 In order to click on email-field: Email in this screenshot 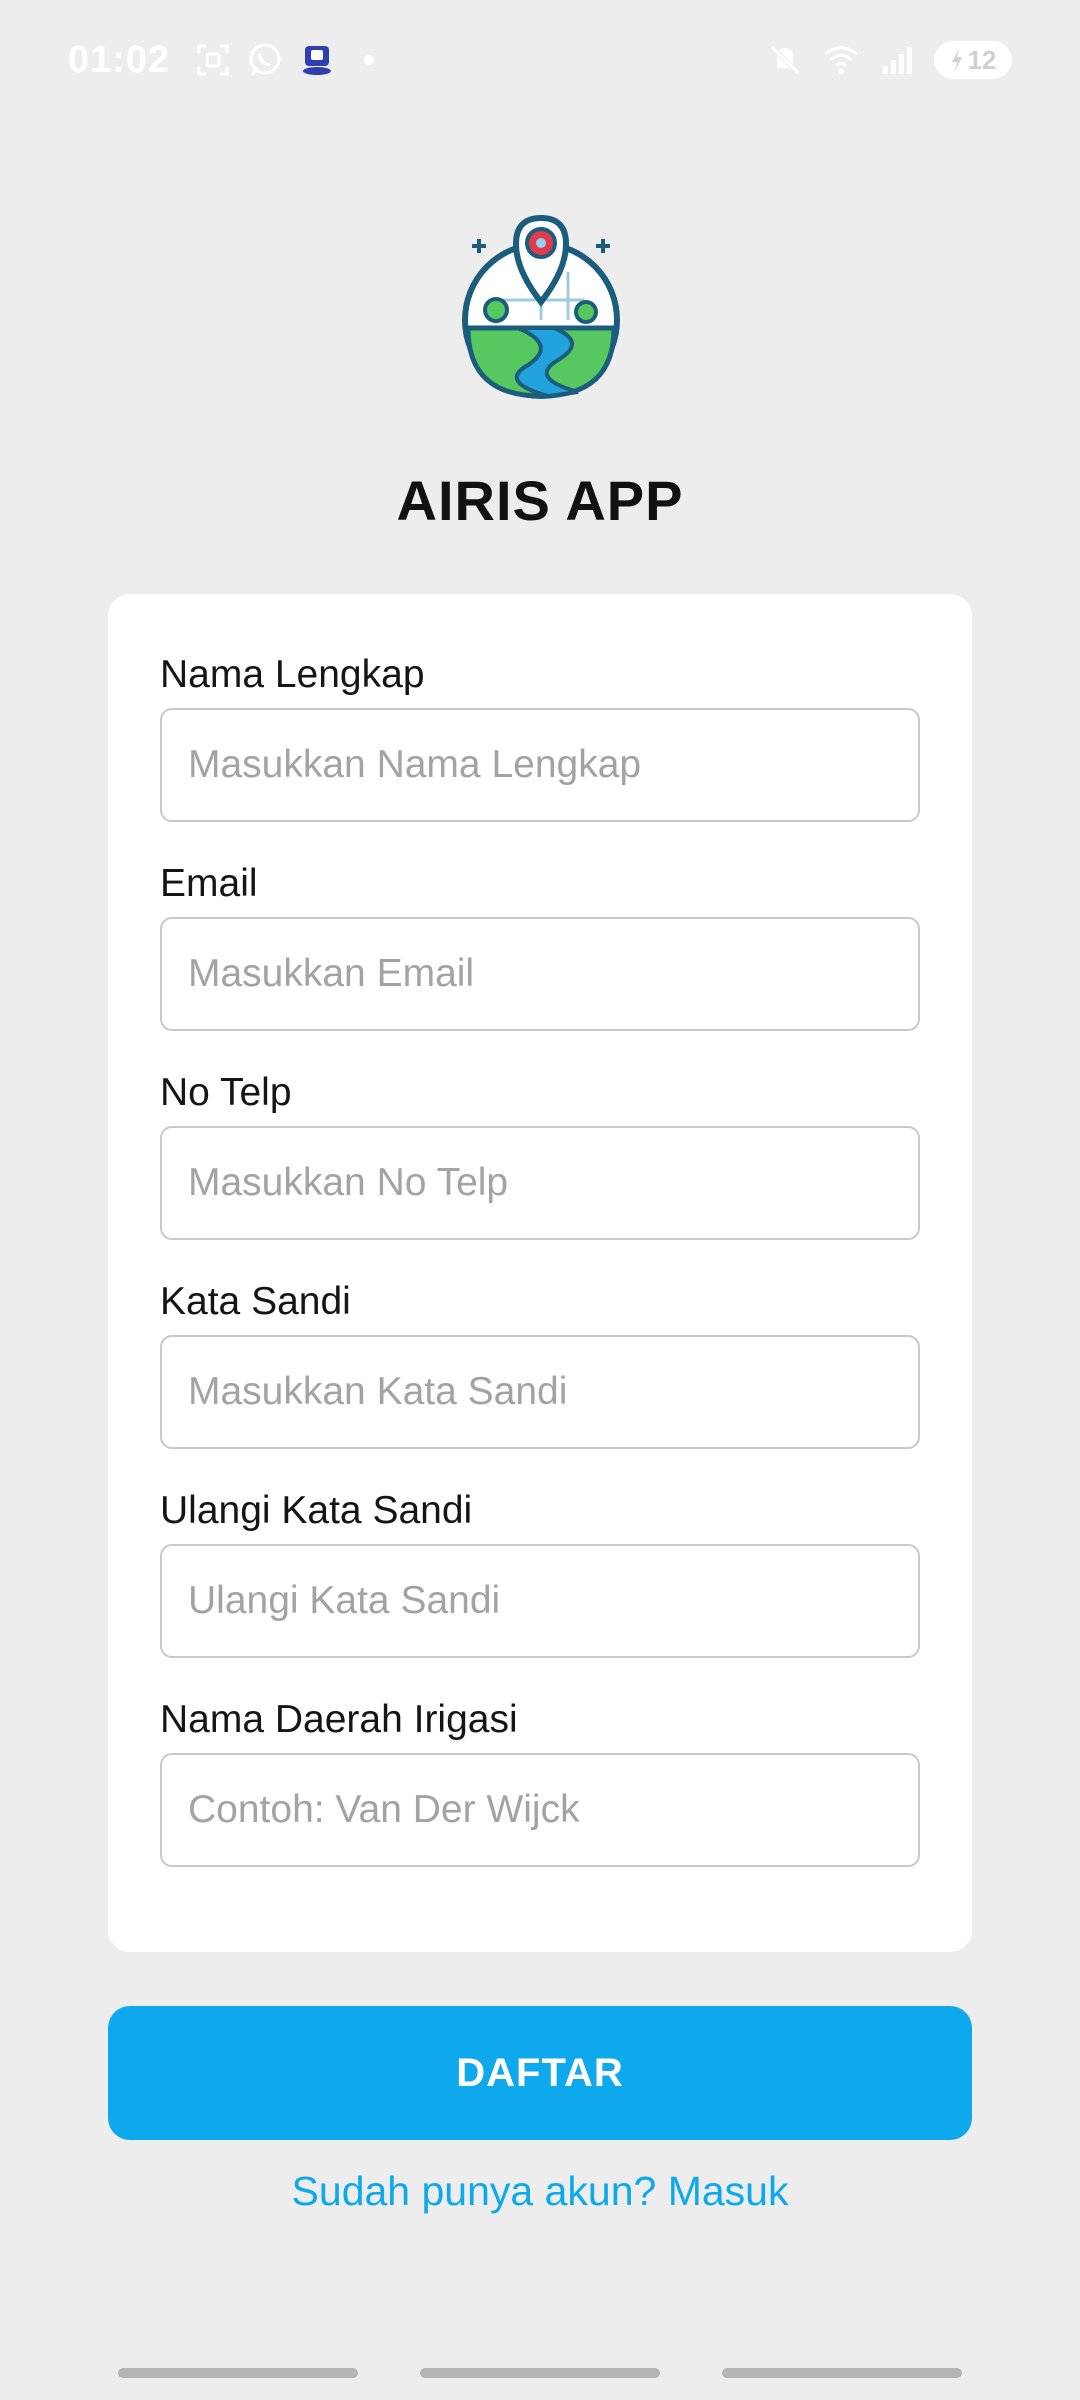, I will do `click(540, 945)`.